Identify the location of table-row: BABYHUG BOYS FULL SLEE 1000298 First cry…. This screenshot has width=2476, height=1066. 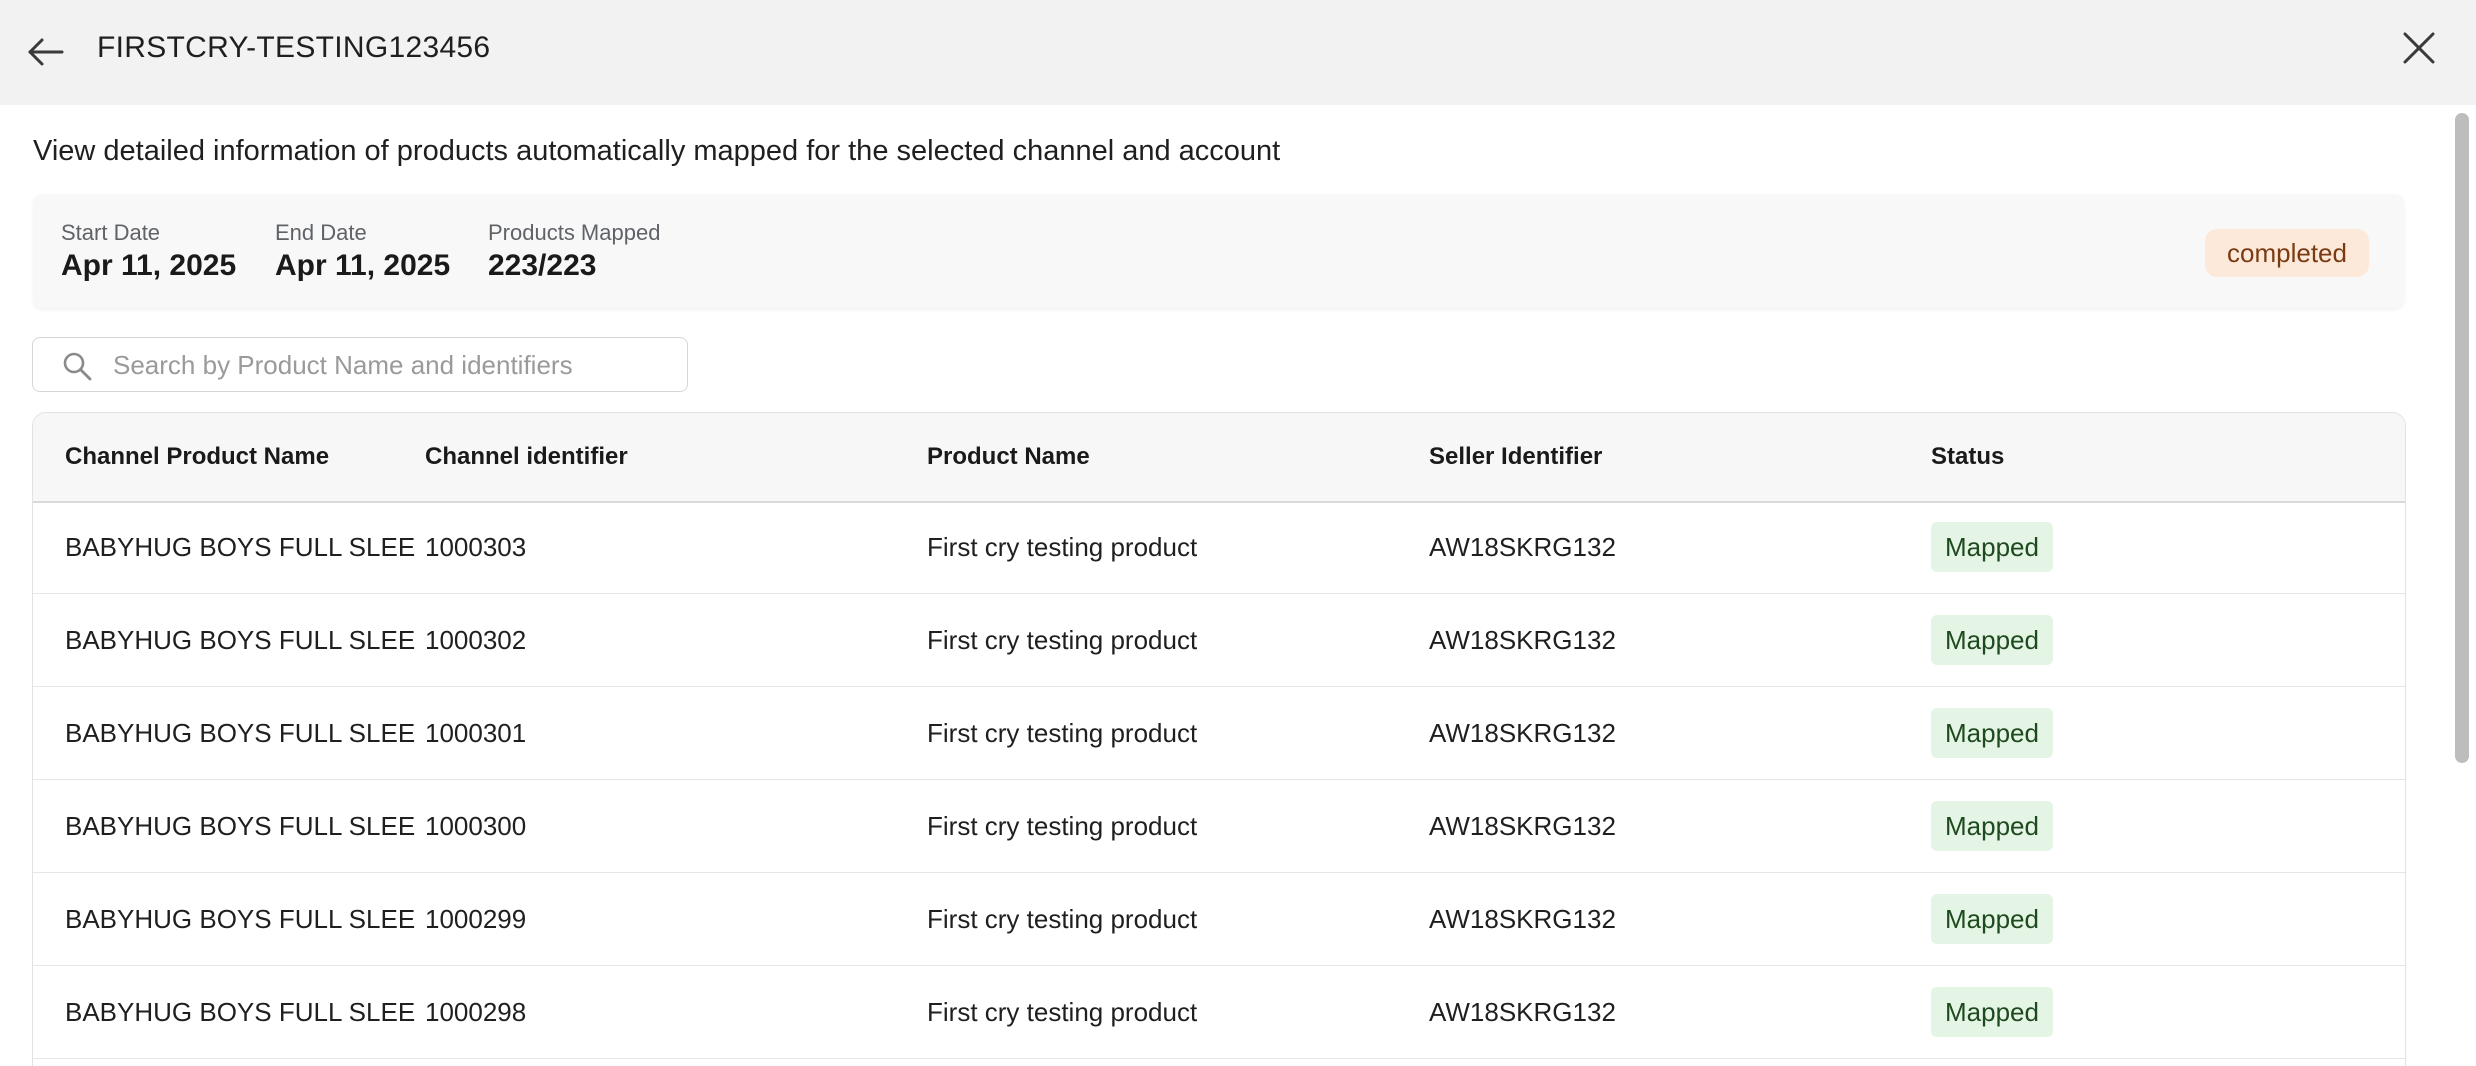
(1219, 1012).